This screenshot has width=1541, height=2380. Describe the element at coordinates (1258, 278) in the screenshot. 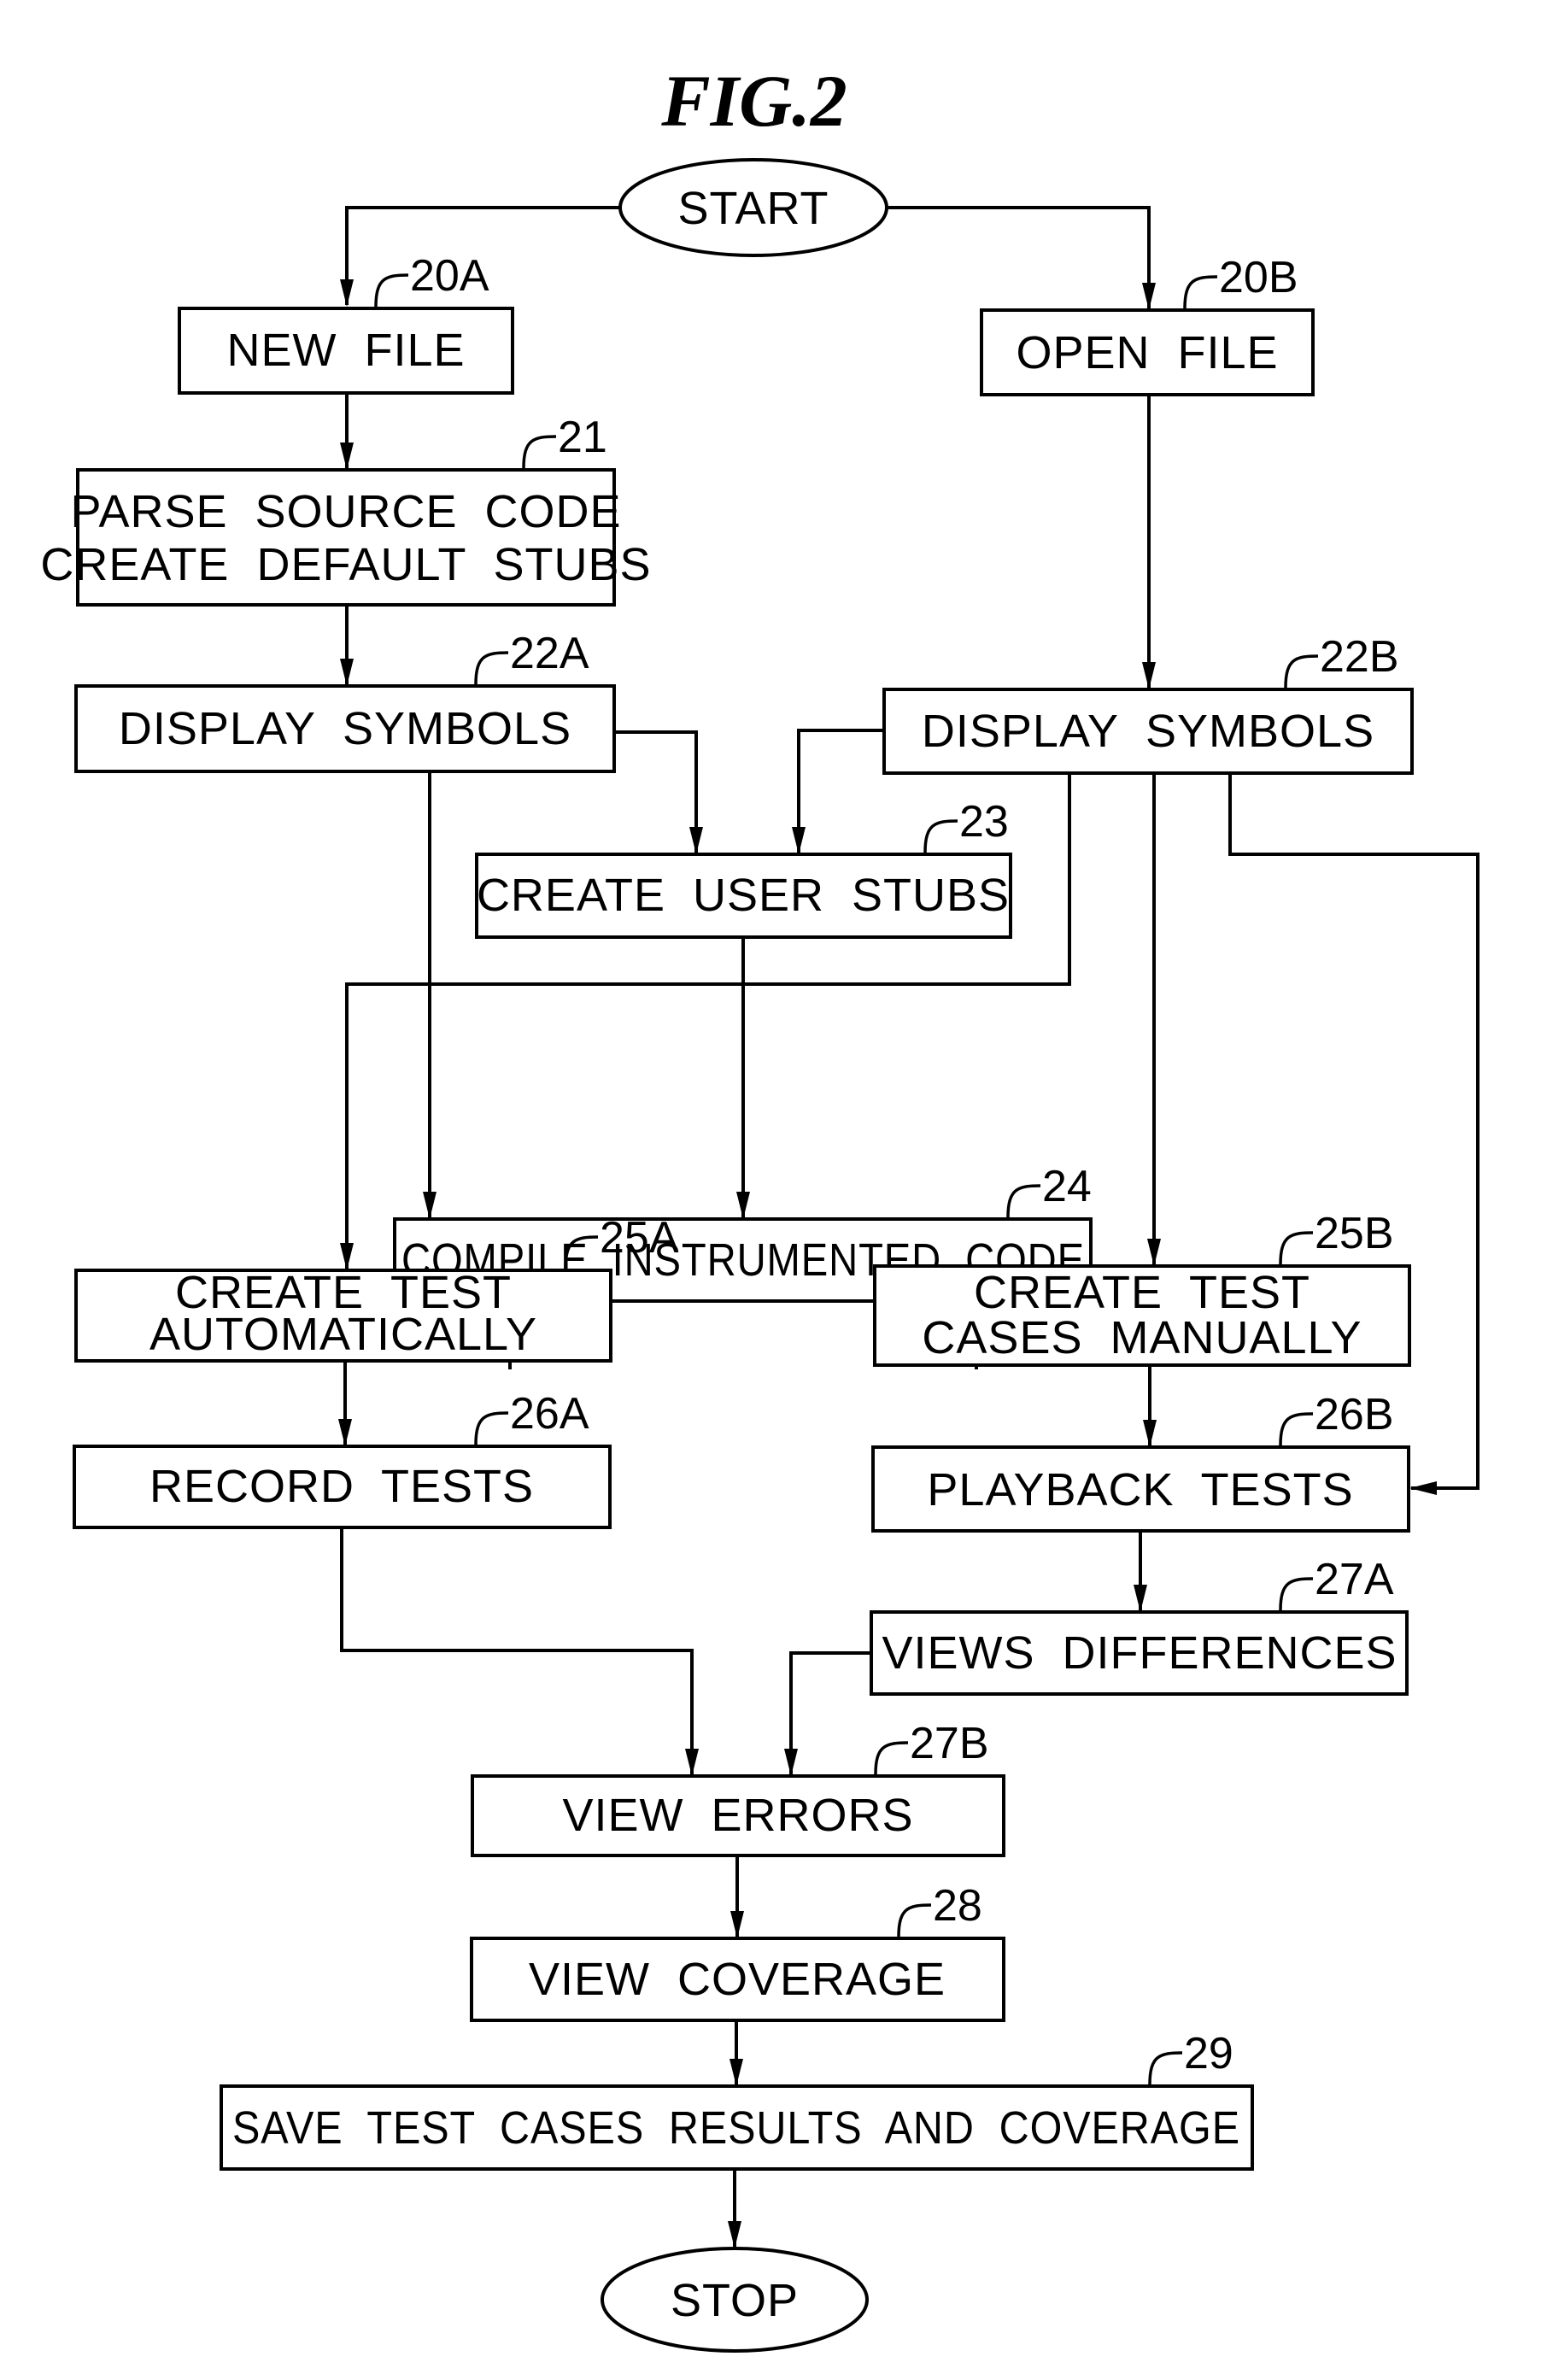

I see `ref-number: 20B` at that location.